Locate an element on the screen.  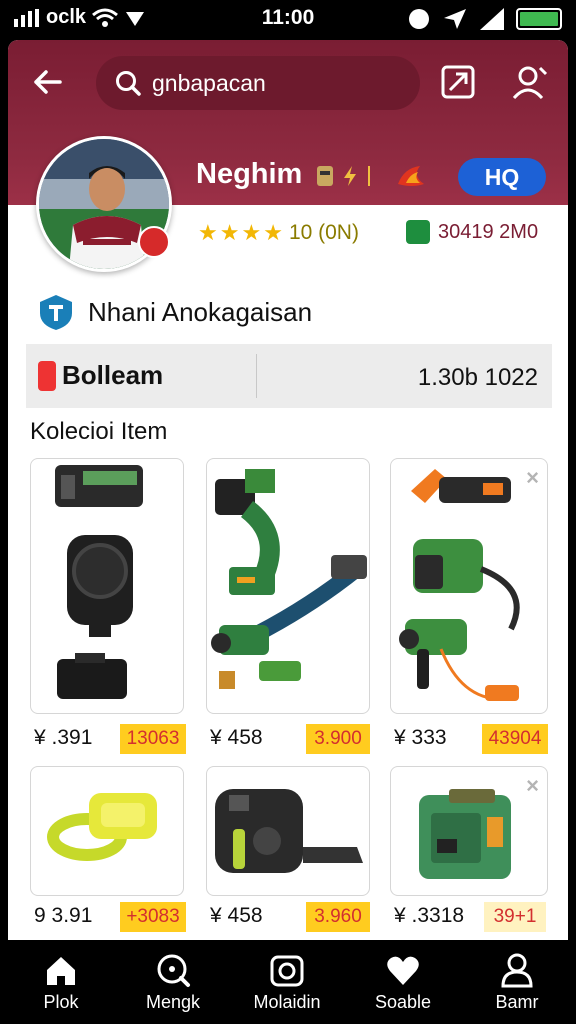
status-bar: oclk 11:00 is located at coordinates (288, 19).